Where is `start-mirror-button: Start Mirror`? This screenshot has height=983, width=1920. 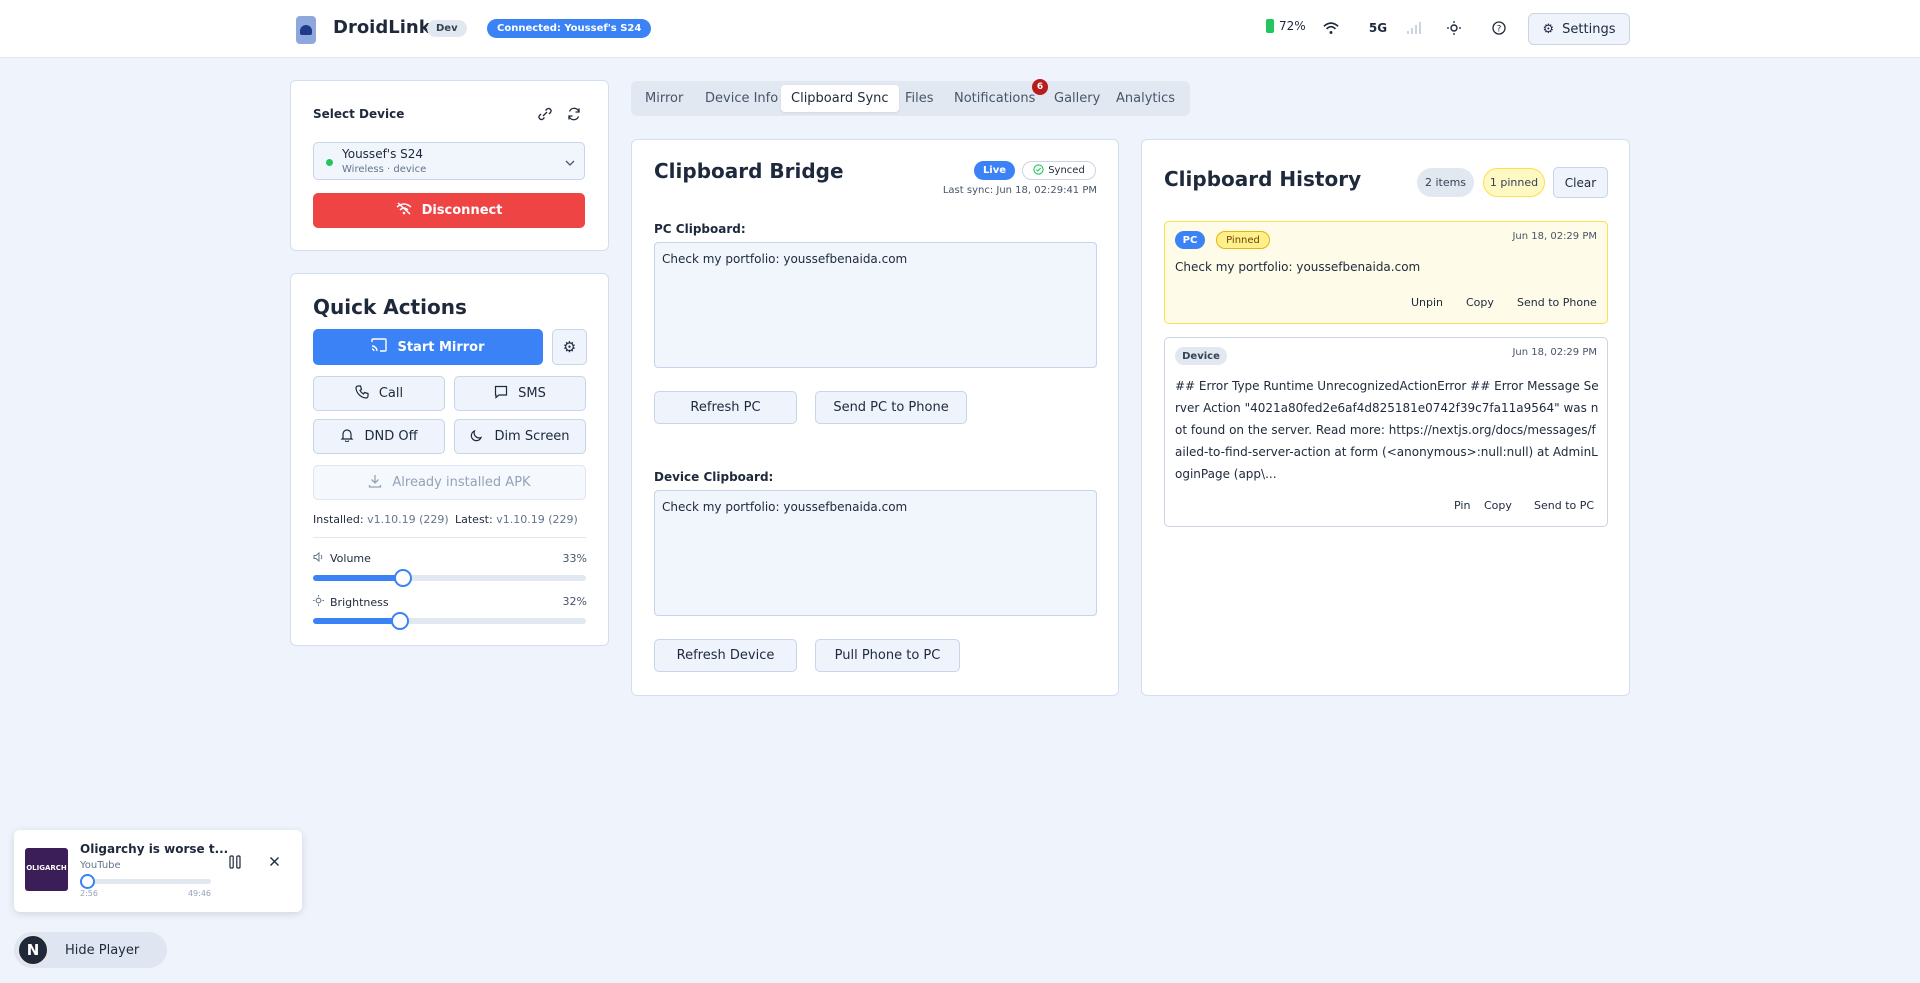 start-mirror-button: Start Mirror is located at coordinates (428, 347).